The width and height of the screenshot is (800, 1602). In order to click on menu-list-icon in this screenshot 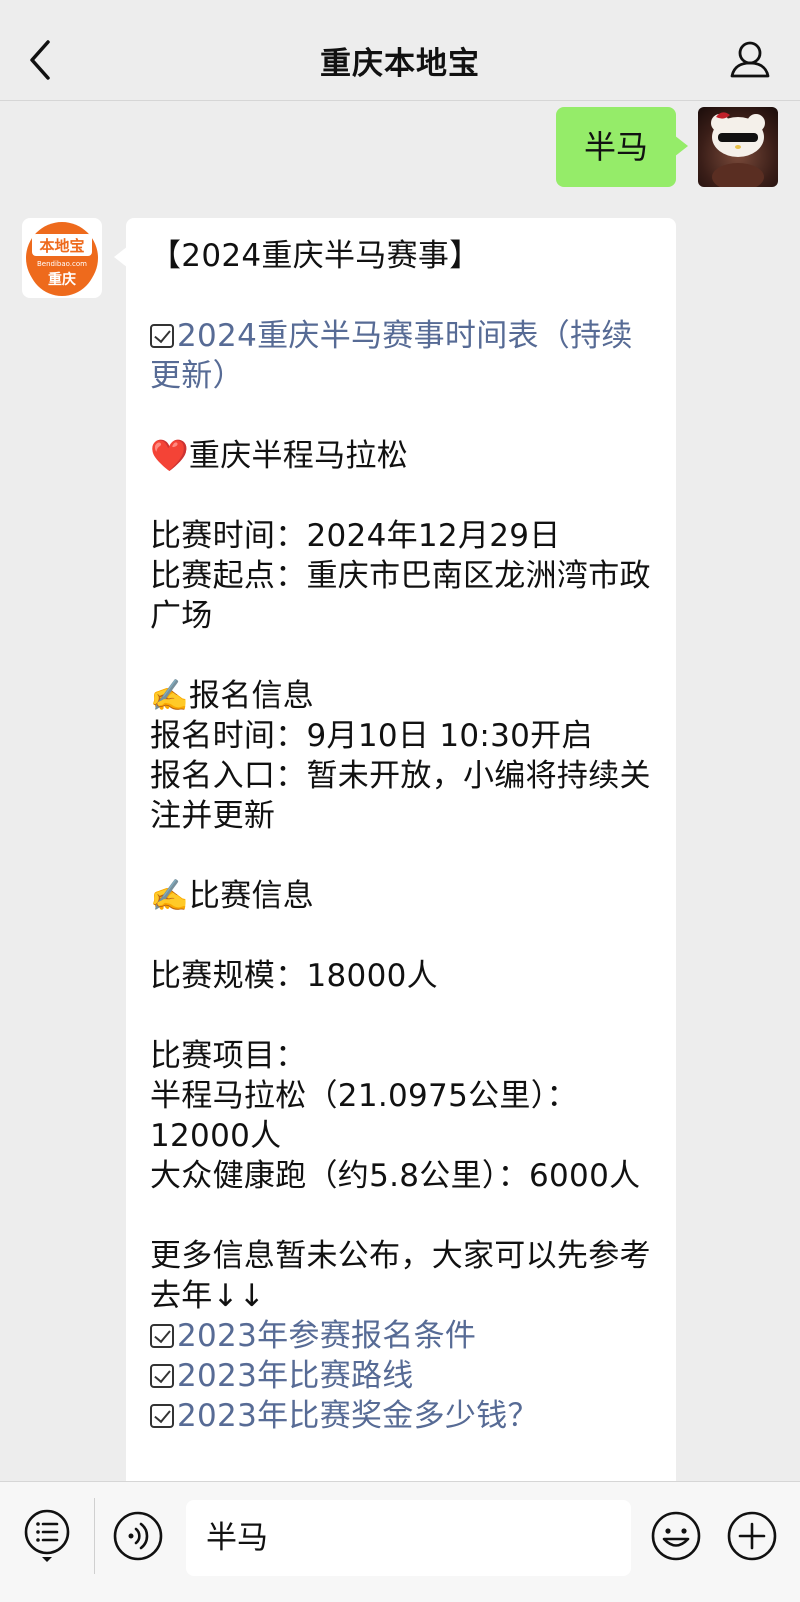, I will do `click(47, 1535)`.